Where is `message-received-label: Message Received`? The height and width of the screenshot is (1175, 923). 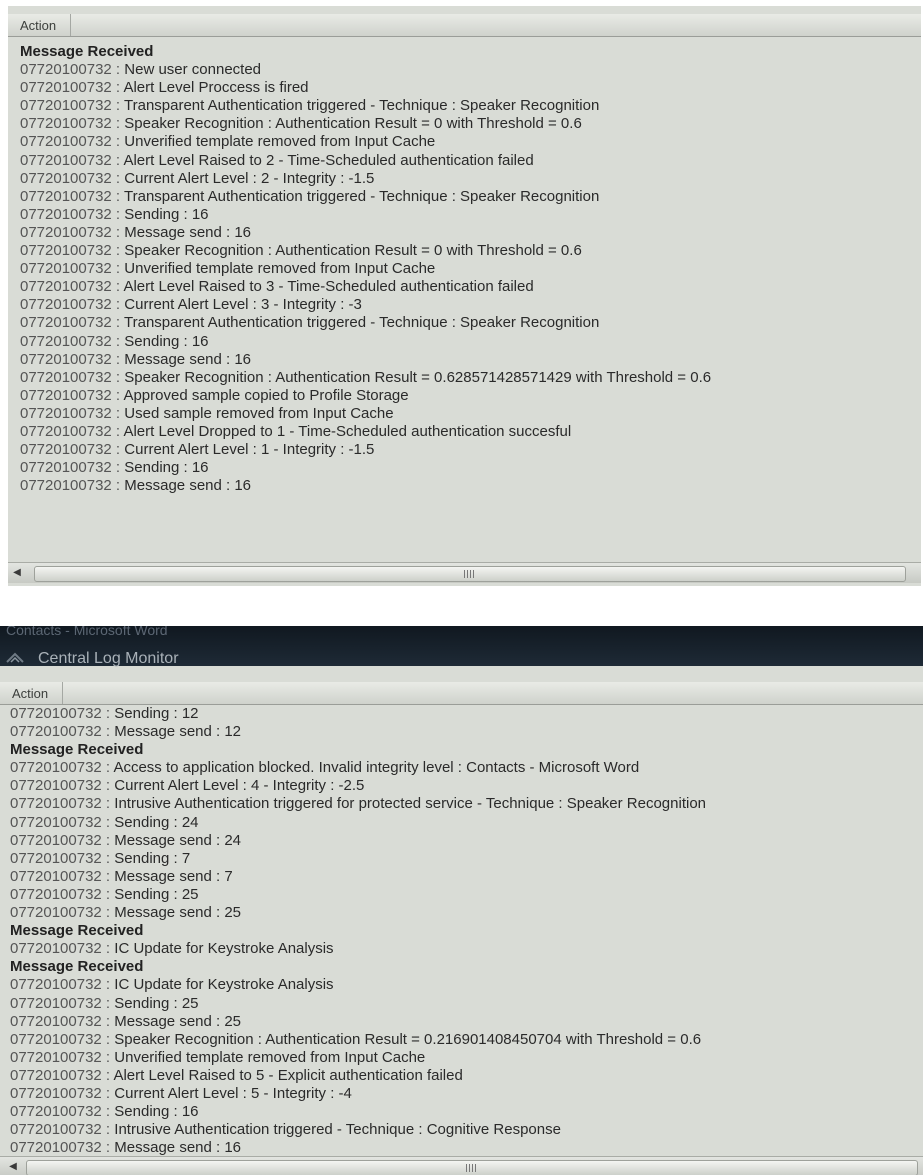
message-received-label: Message Received is located at coordinates (87, 51).